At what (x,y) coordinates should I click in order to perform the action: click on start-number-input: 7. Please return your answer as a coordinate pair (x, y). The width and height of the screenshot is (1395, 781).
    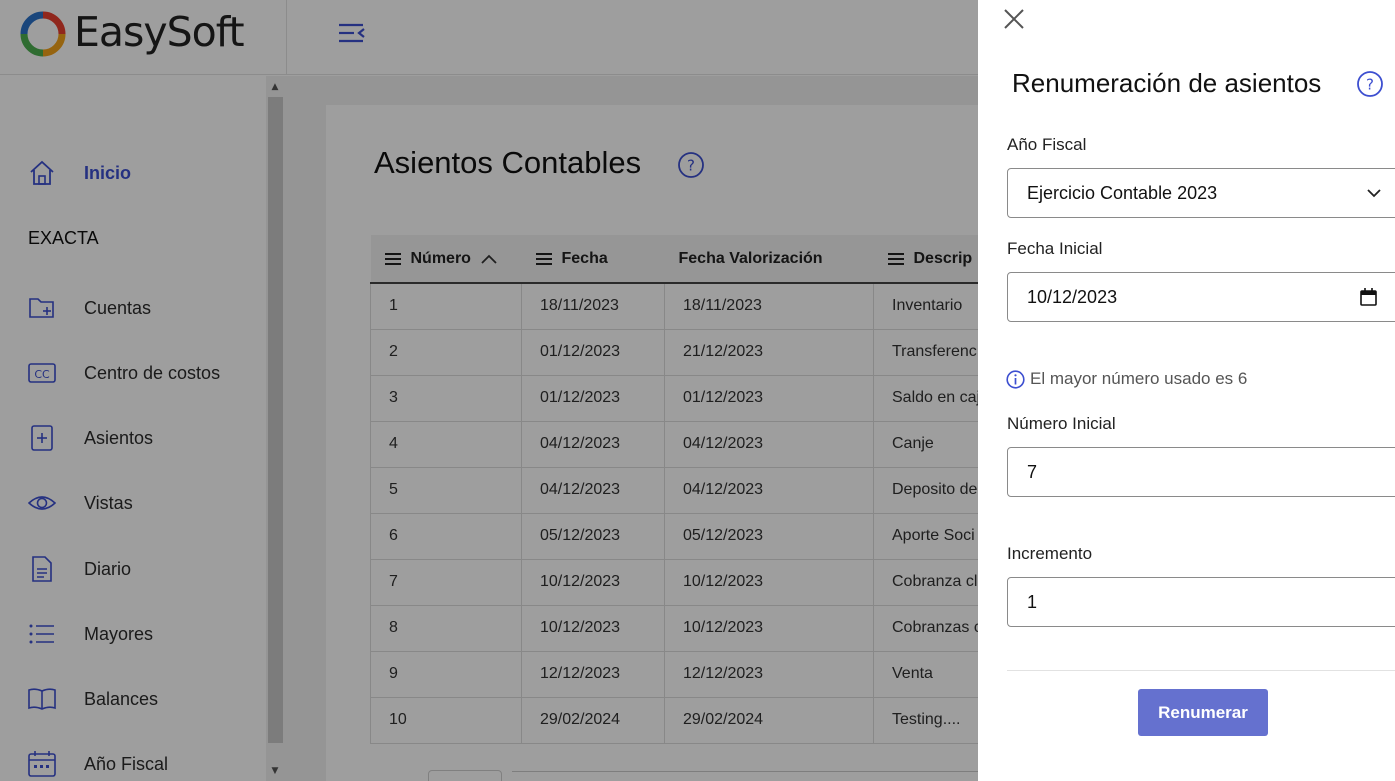
    Looking at the image, I should click on (1201, 472).